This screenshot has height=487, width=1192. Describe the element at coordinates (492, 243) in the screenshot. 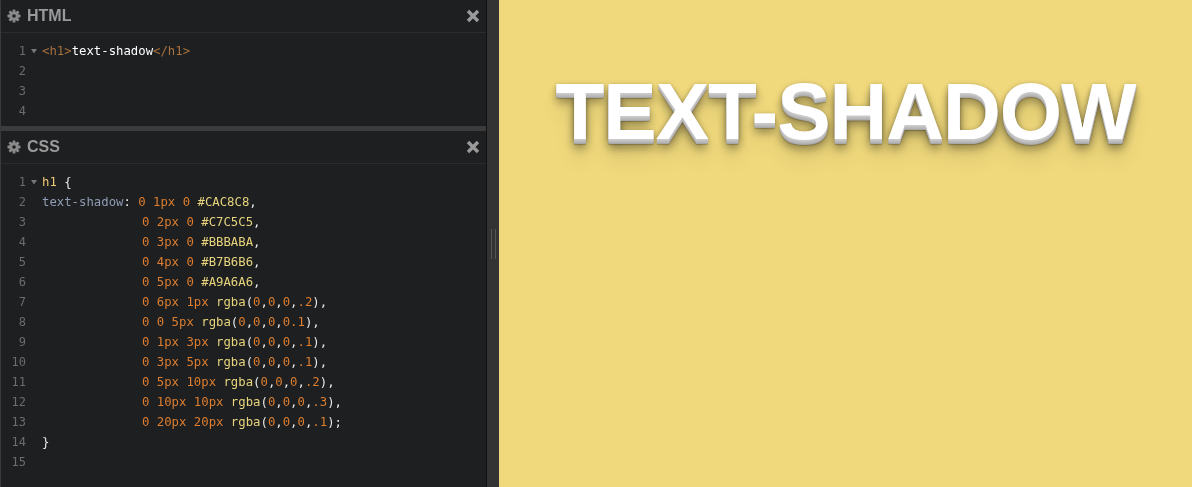

I see `resize-handle` at that location.